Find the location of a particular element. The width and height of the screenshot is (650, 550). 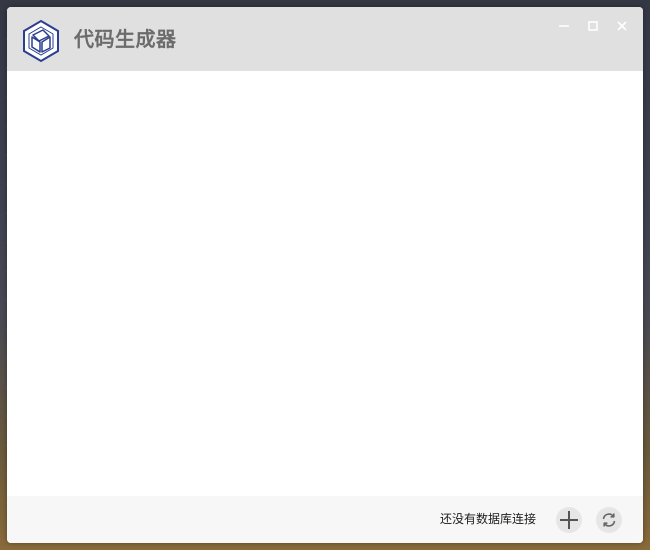

minimize-button is located at coordinates (564, 26).